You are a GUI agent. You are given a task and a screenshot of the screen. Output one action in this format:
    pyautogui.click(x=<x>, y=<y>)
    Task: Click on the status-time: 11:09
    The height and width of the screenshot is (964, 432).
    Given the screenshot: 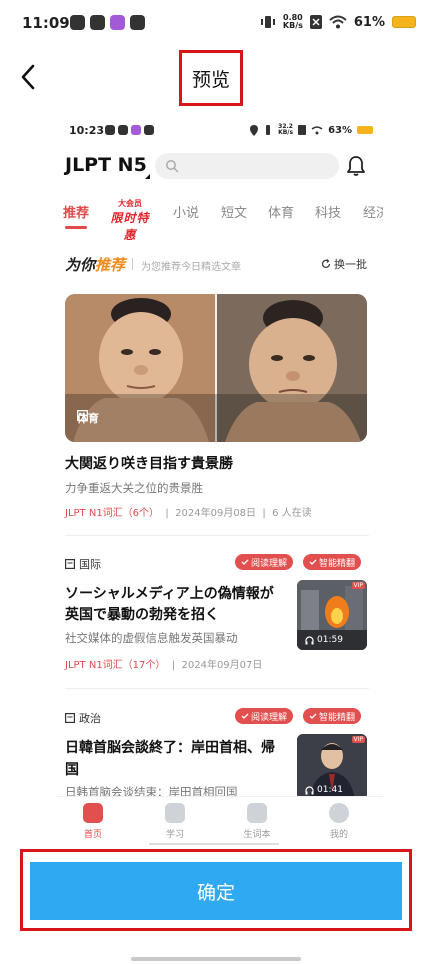 What is the action you would take?
    pyautogui.click(x=46, y=23)
    